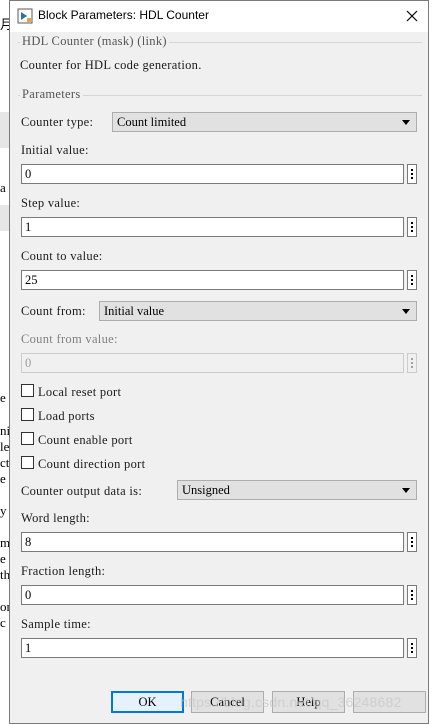 The width and height of the screenshot is (438, 724). I want to click on step-value-label: Step value:, so click(51, 203).